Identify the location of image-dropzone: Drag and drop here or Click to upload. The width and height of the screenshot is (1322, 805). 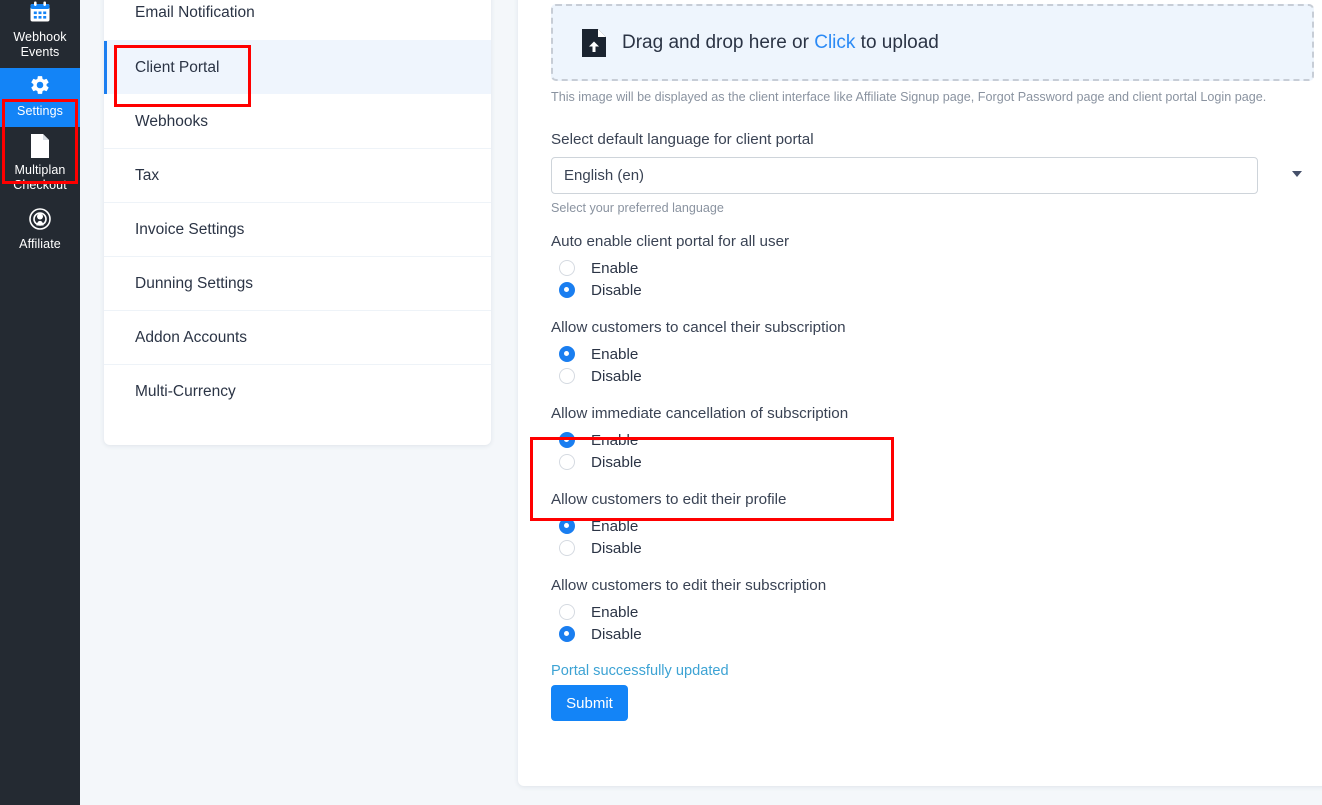
(932, 42).